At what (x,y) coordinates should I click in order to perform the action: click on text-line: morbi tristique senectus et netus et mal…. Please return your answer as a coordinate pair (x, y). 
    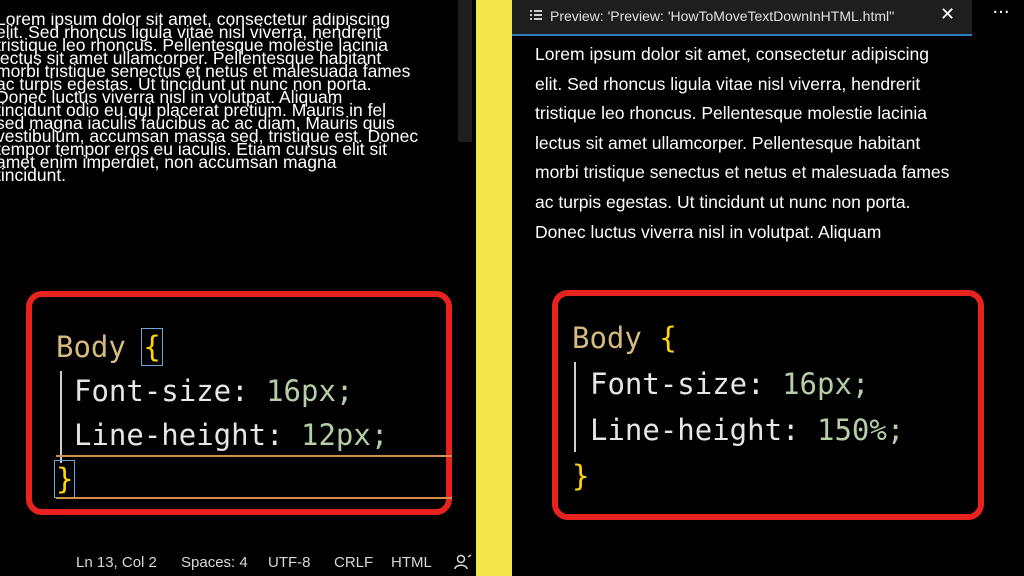
    Looking at the image, I should click on (742, 172).